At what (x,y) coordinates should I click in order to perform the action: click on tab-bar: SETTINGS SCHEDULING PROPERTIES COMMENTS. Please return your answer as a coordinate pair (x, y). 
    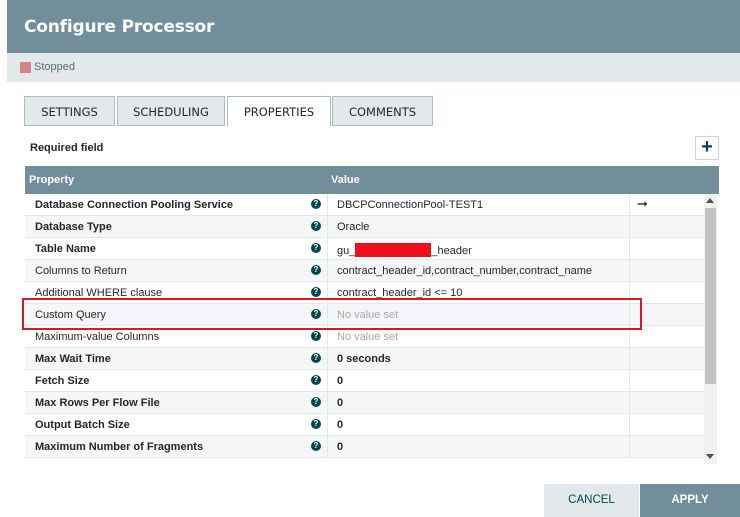
    Looking at the image, I should click on (372, 112).